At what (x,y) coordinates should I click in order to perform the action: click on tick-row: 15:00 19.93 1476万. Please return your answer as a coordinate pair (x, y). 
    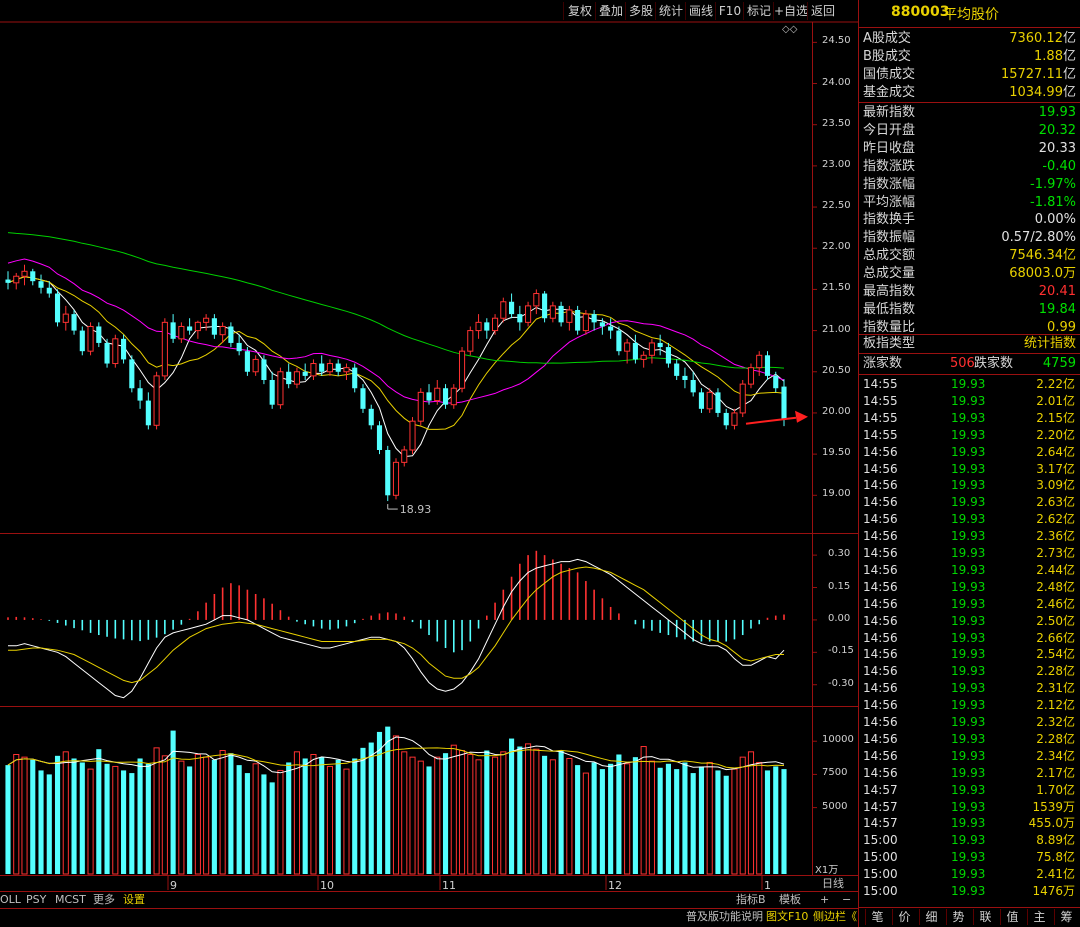
    Looking at the image, I should click on (970, 891).